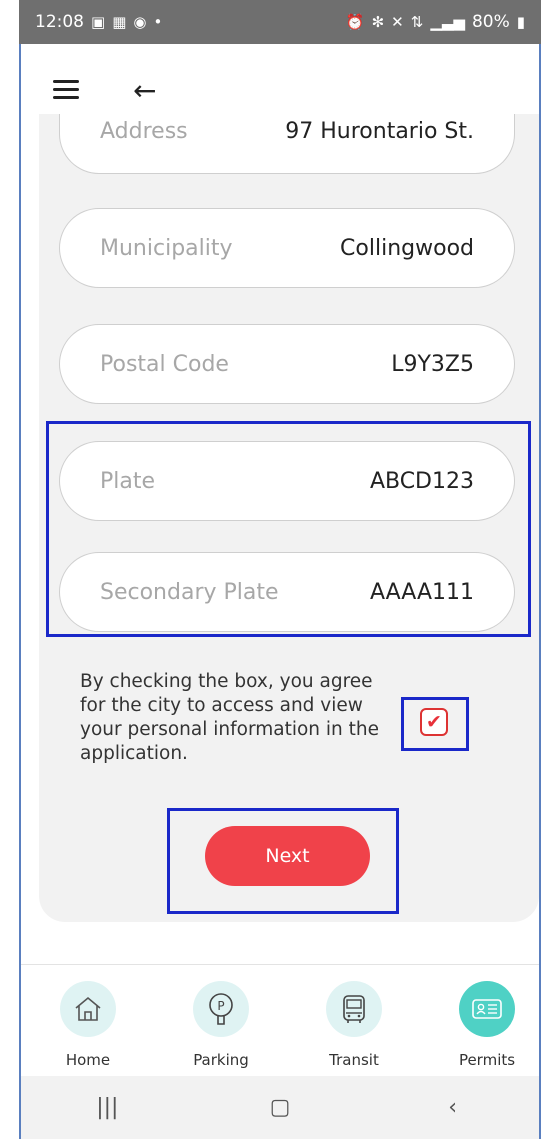 Image resolution: width=559 pixels, height=1139 pixels. Describe the element at coordinates (432, 364) in the screenshot. I see `postal-code-value: L9Y3Z5` at that location.